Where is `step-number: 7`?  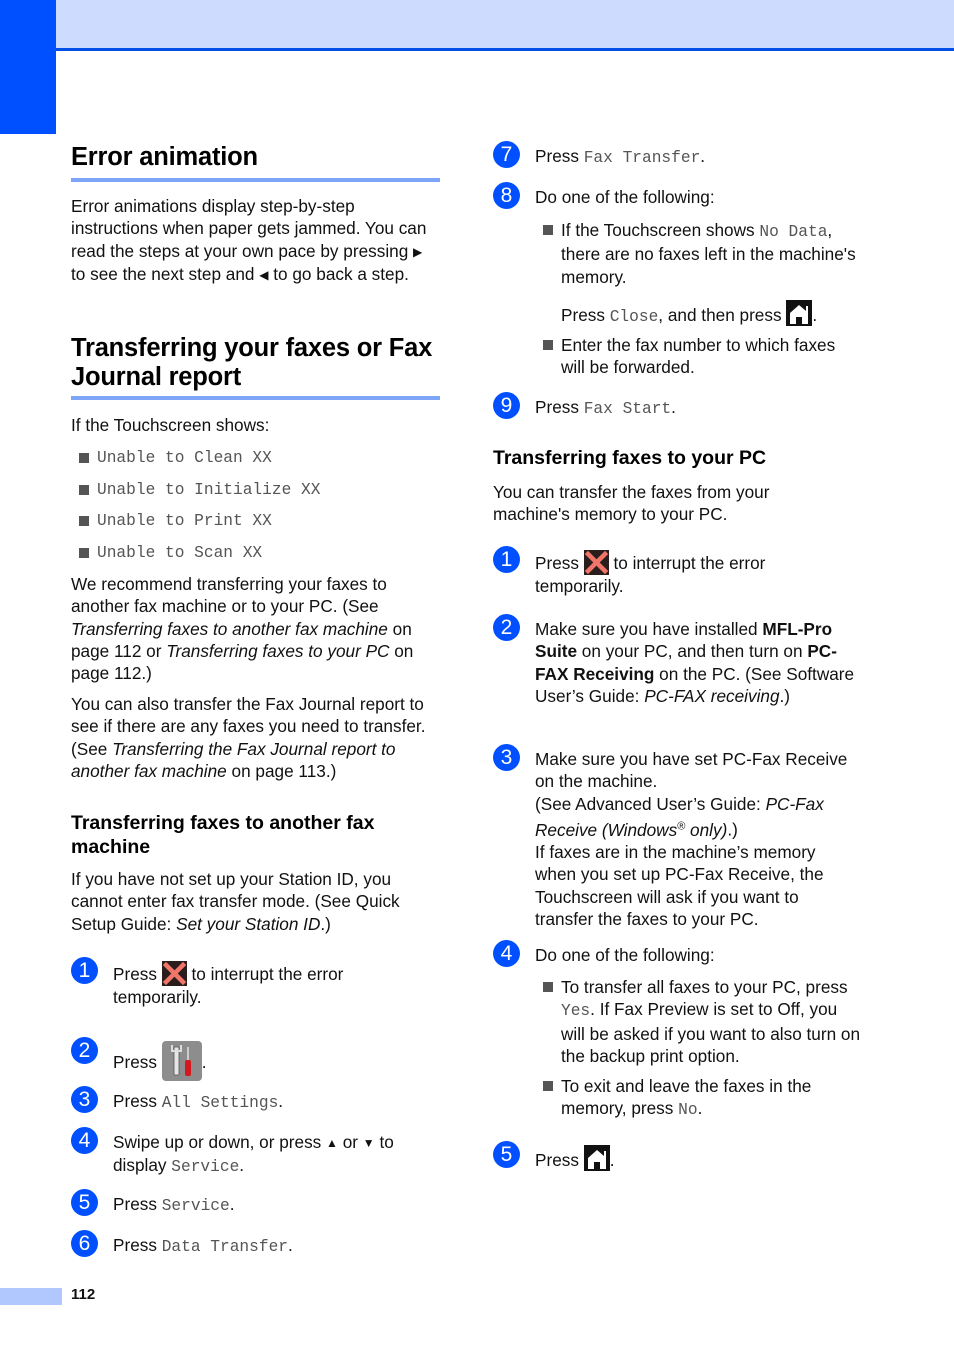 step-number: 7 is located at coordinates (506, 154).